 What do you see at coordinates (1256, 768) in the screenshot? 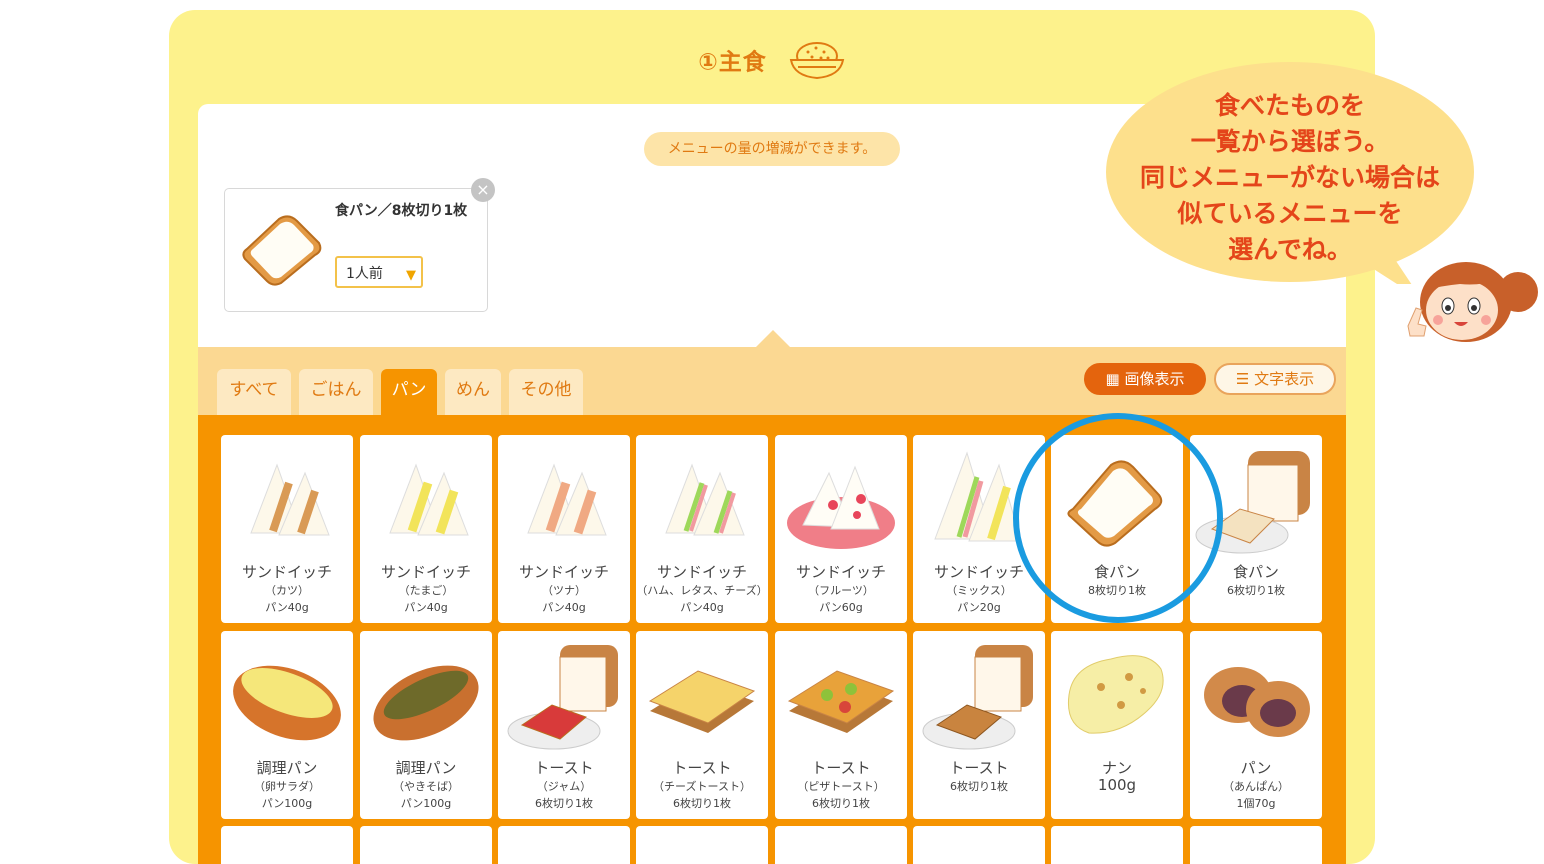
I see `item-name: パン` at bounding box center [1256, 768].